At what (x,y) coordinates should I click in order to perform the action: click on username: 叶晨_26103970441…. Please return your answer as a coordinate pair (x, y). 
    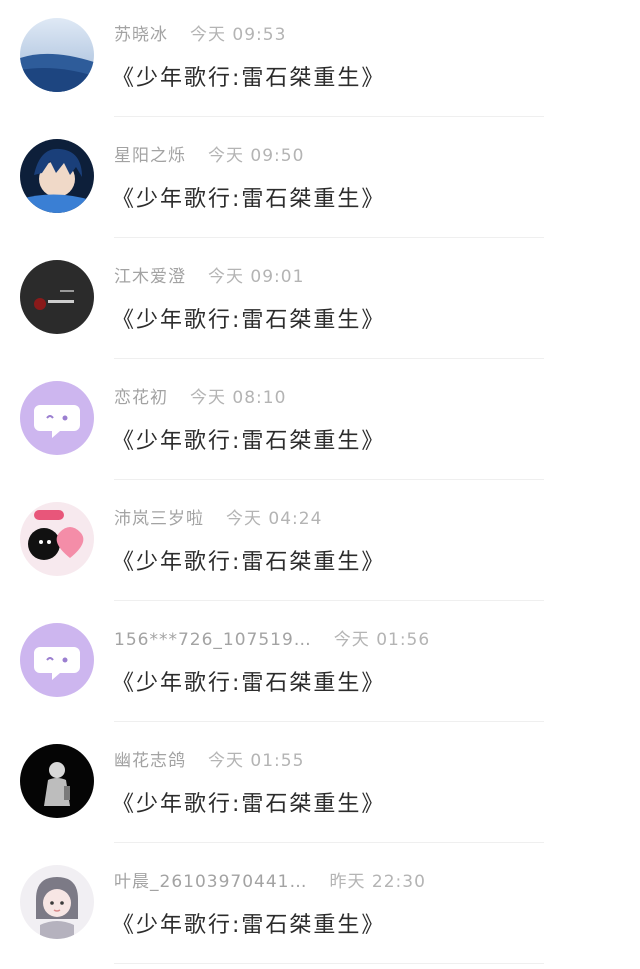
    Looking at the image, I should click on (210, 882).